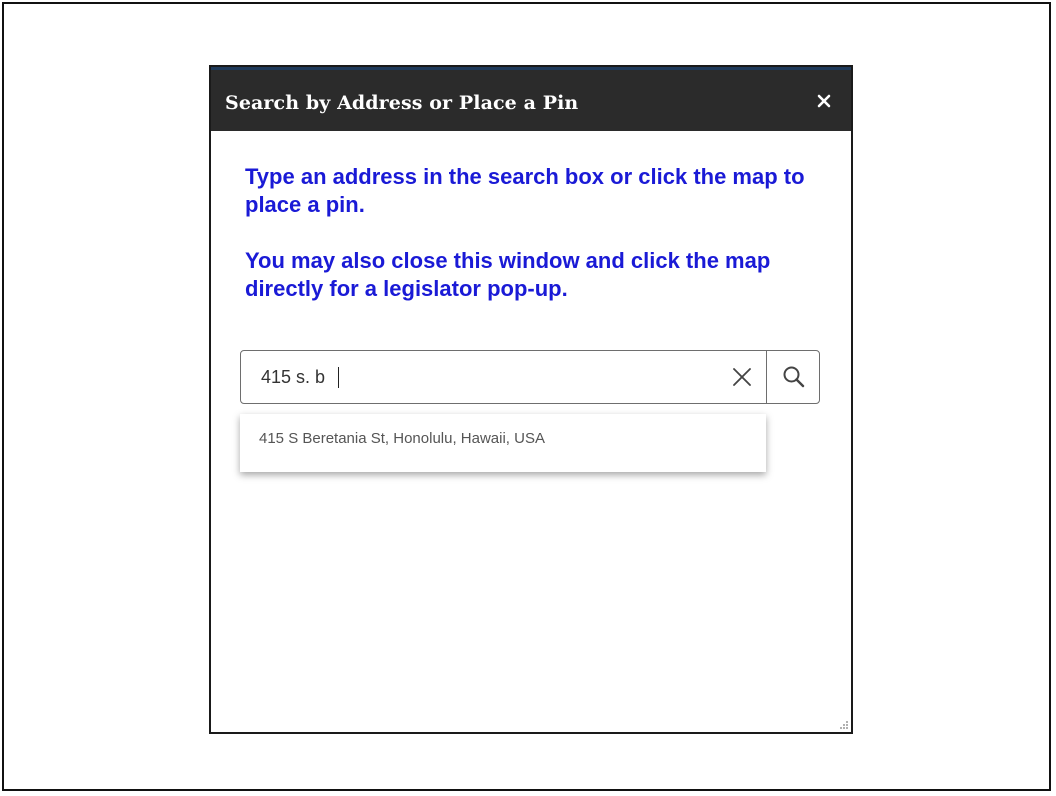 This screenshot has height=796, width=1056. What do you see at coordinates (476, 377) in the screenshot?
I see `search-input` at bounding box center [476, 377].